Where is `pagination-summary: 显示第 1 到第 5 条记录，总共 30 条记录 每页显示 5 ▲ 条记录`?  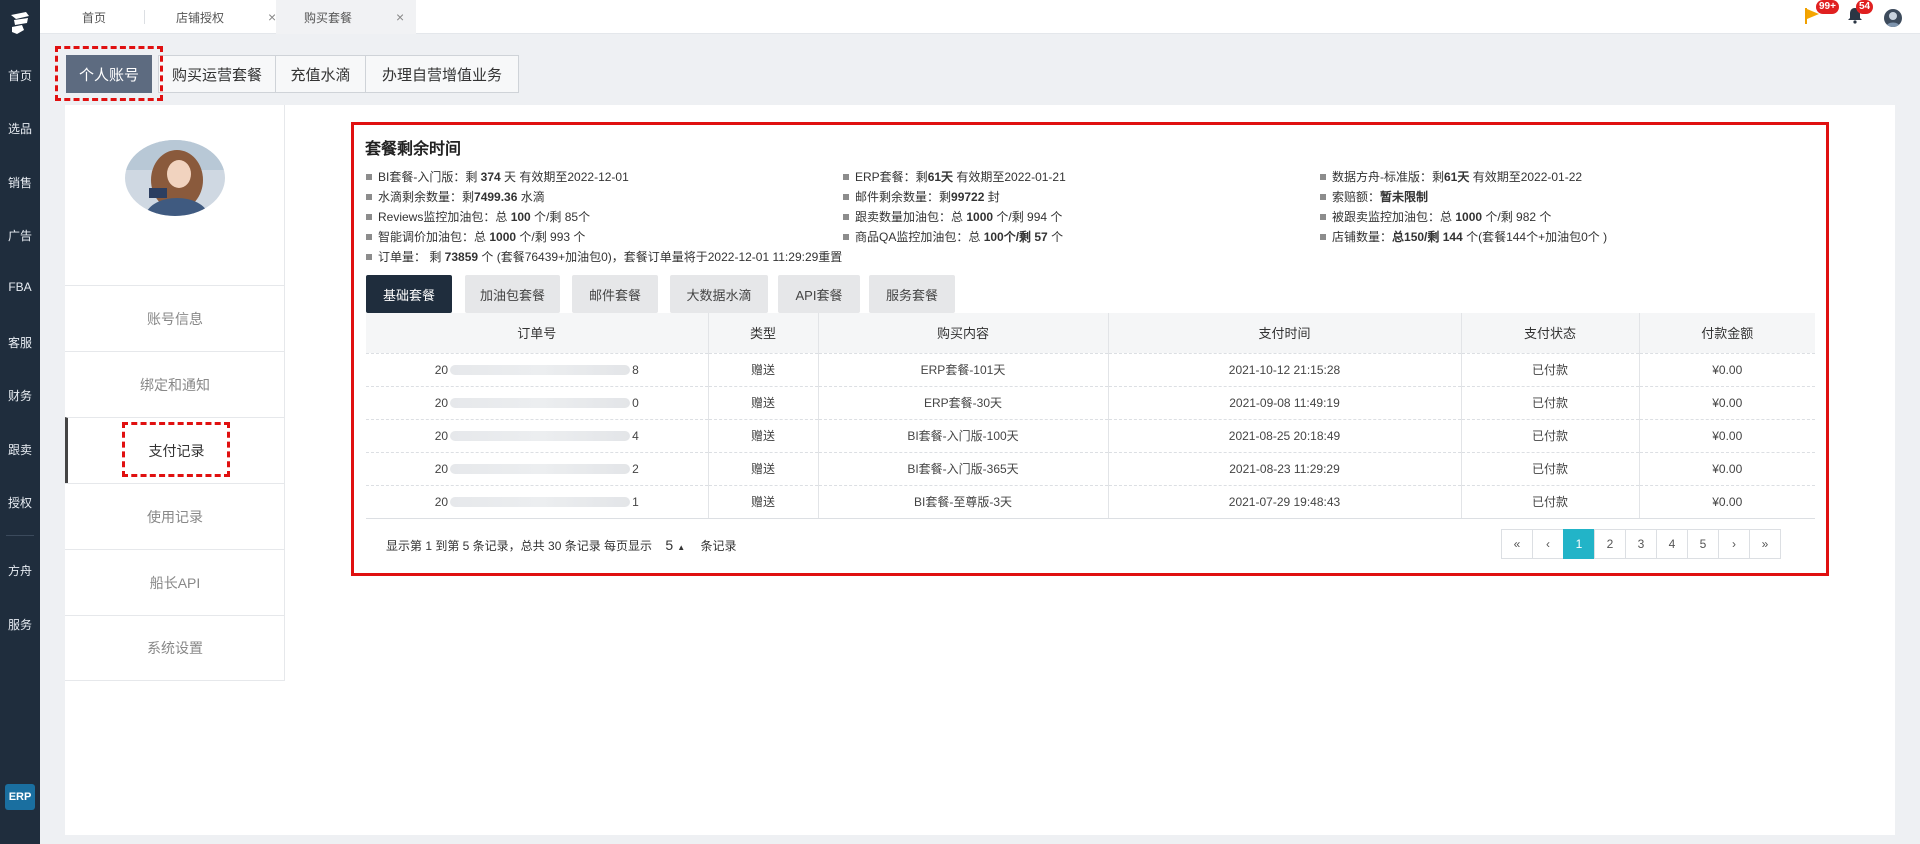 pagination-summary: 显示第 1 到第 5 条记录，总共 30 条记录 每页显示 5 ▲ 条记录 is located at coordinates (561, 545).